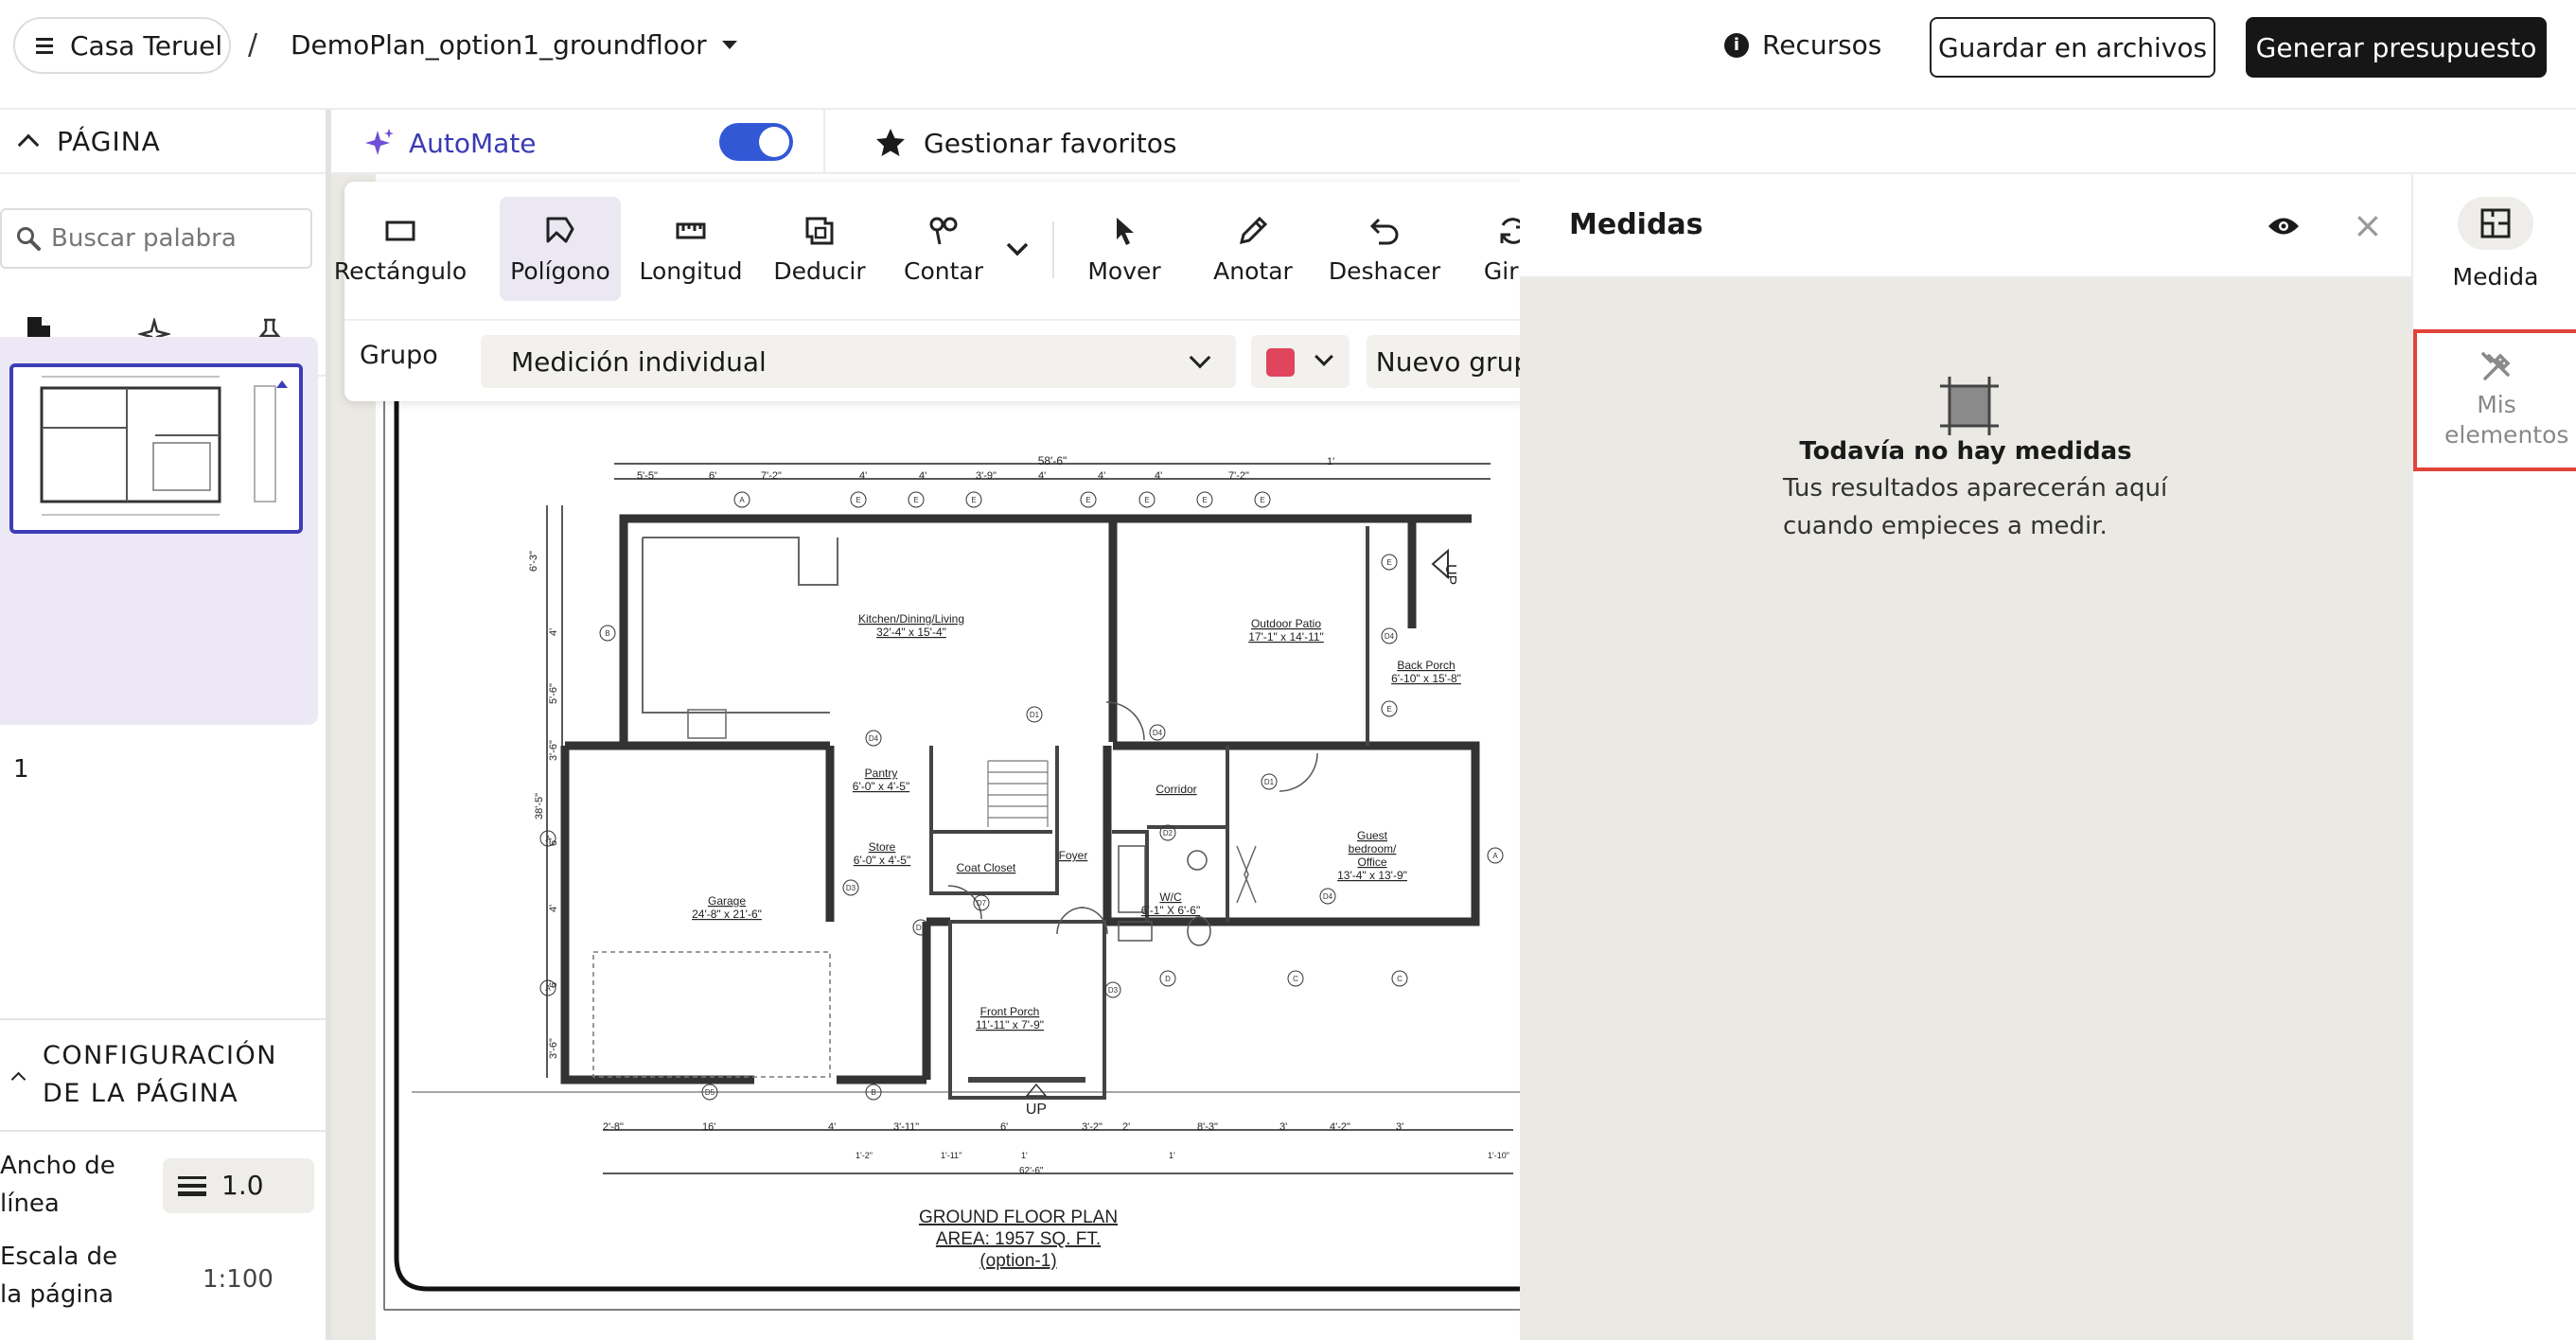  I want to click on line-width-label: Ancho de línea, so click(57, 1185).